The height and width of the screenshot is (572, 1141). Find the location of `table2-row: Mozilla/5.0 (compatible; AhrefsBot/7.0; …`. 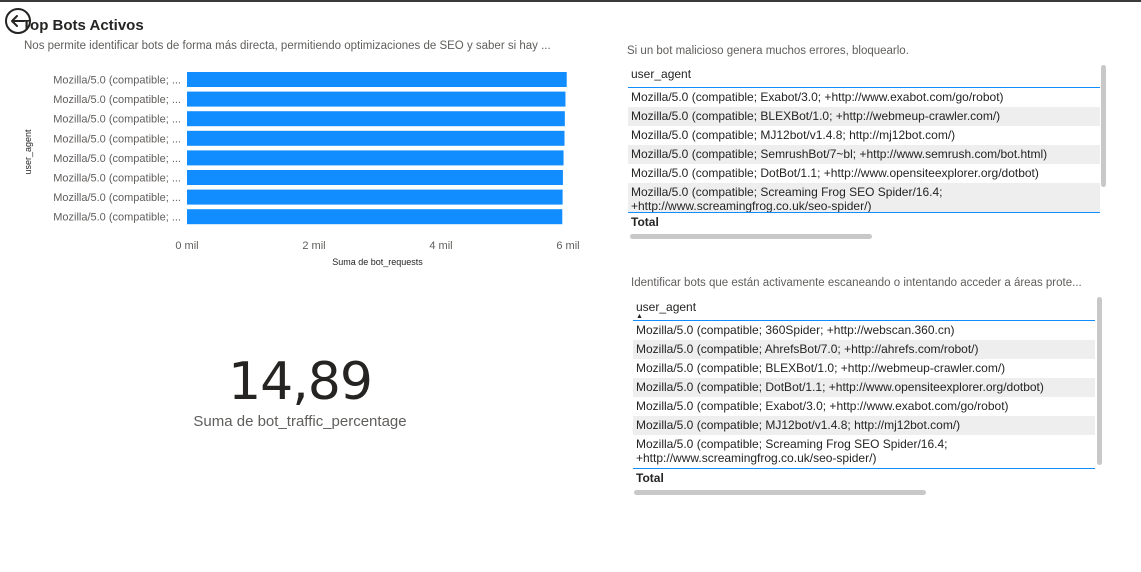

table2-row: Mozilla/5.0 (compatible; AhrefsBot/7.0; … is located at coordinates (864, 349).